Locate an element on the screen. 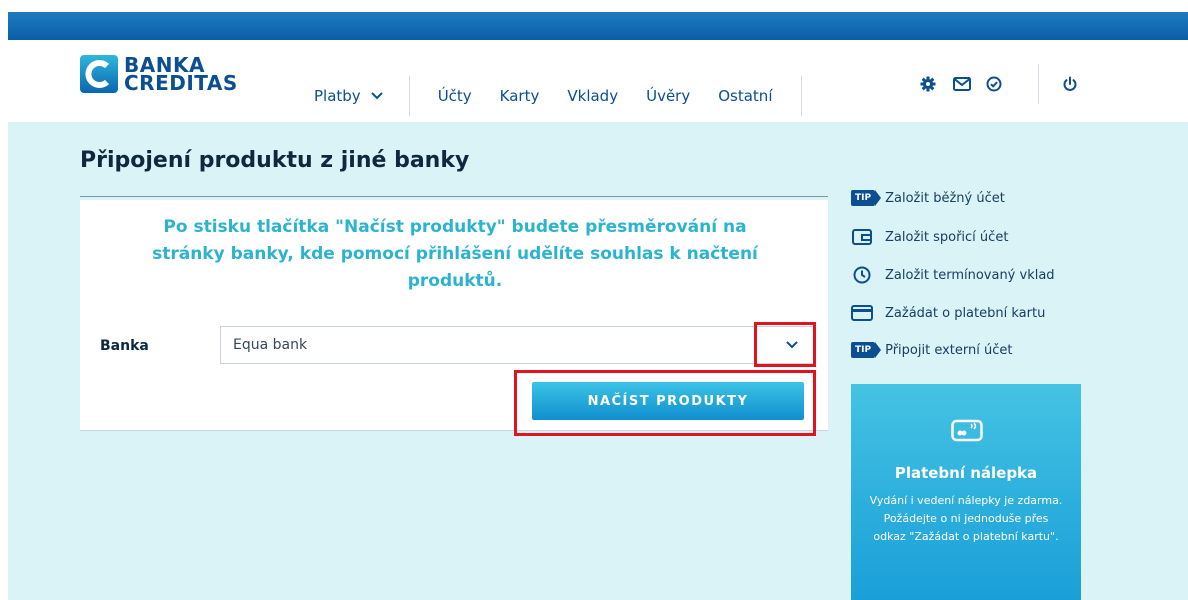 The height and width of the screenshot is (600, 1188). sidebar-item-label: Zažádat o platební kartu is located at coordinates (965, 313).